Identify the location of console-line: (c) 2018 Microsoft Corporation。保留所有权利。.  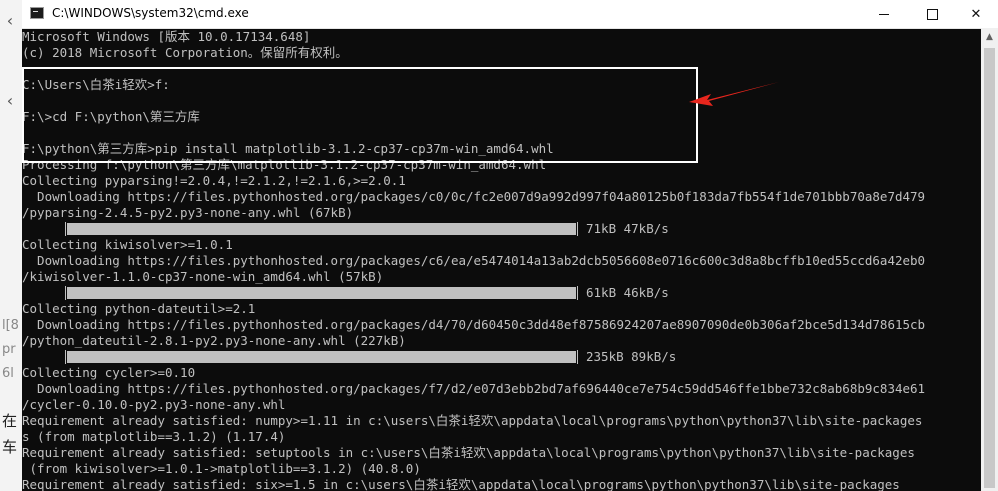
(185, 52).